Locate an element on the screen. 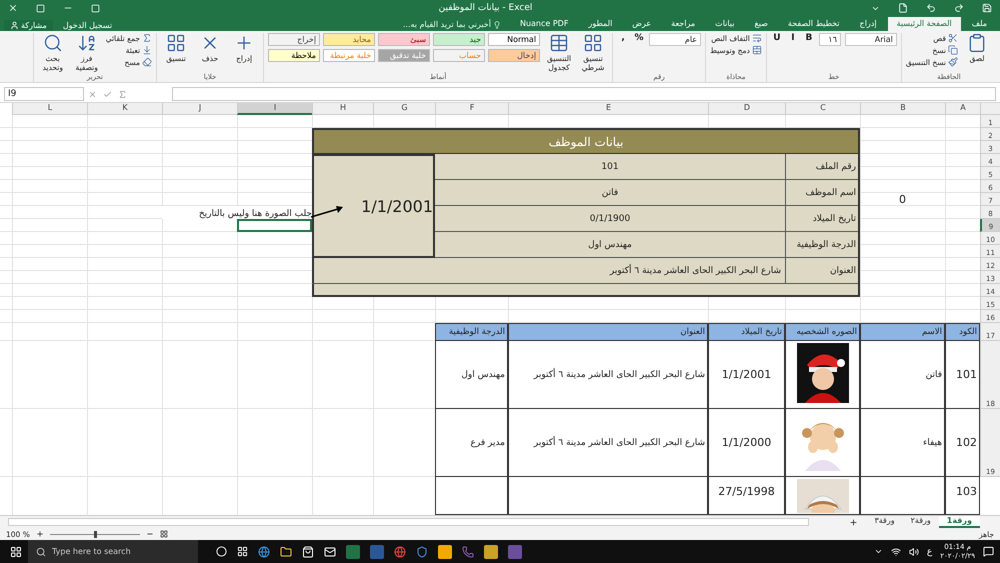  horizontal-scrollbar is located at coordinates (409, 522).